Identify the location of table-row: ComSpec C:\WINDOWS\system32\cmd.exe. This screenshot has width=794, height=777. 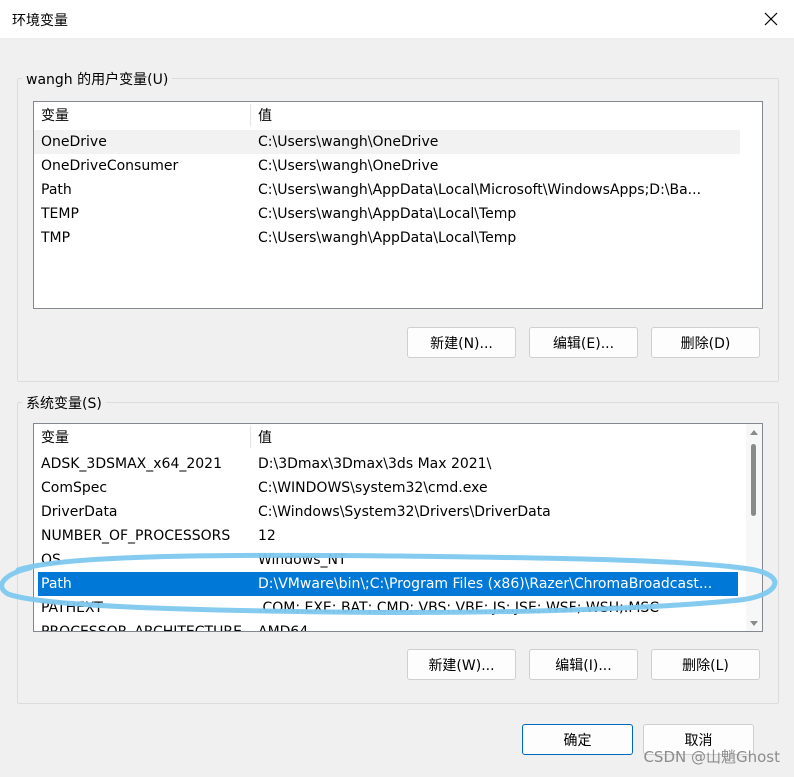
(387, 488).